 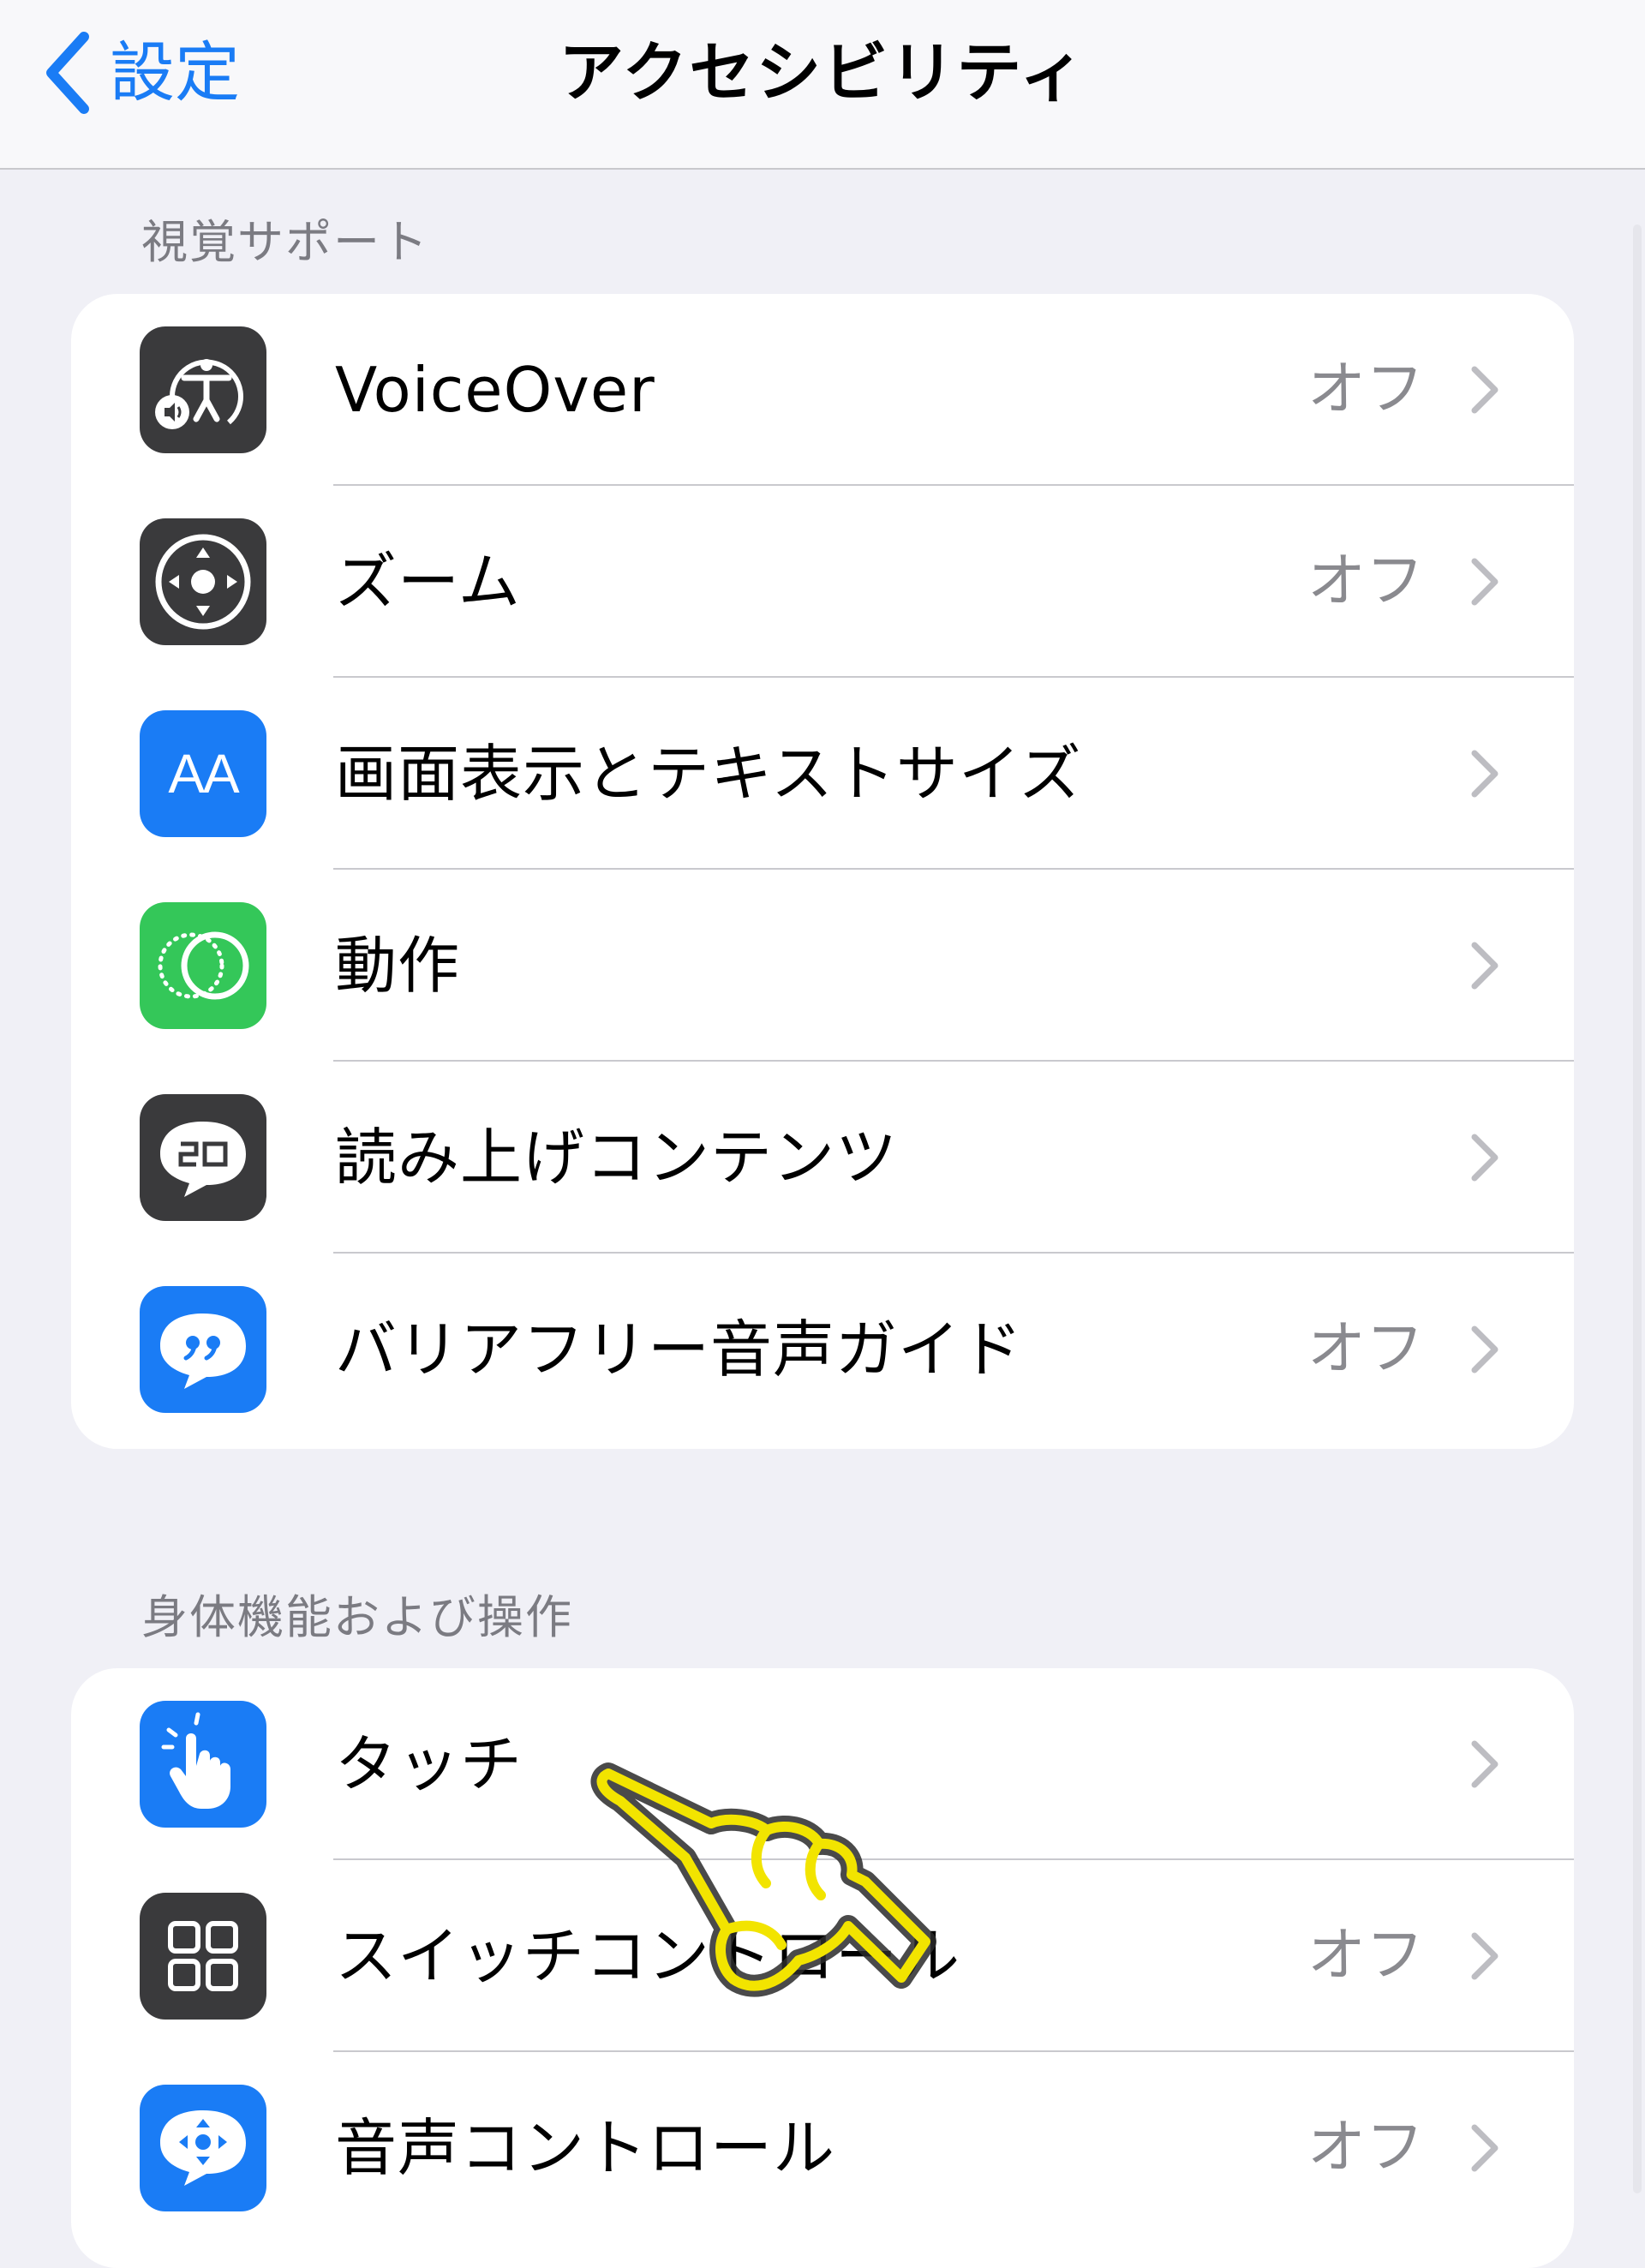 What do you see at coordinates (585, 2148) in the screenshot?
I see `row-label: 音声コントロール` at bounding box center [585, 2148].